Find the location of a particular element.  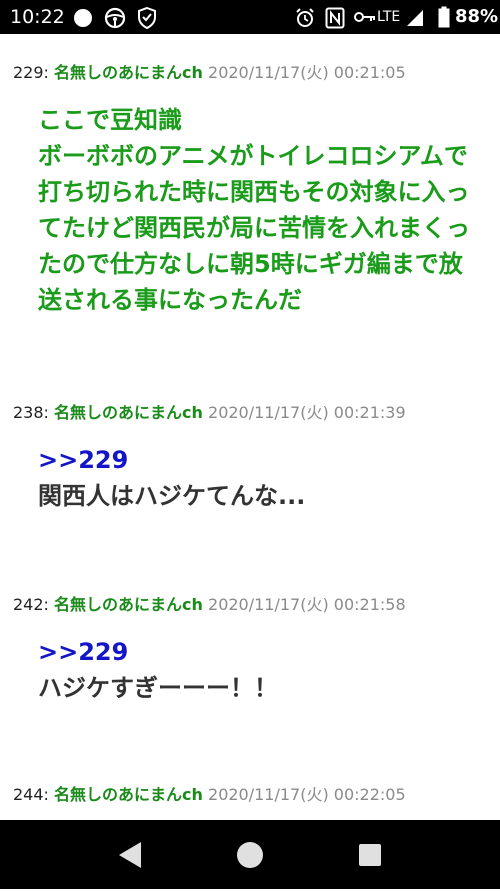

post-header: 242: 名無しのあにまんch 2020/11/17(火) 00:21:58 is located at coordinates (209, 605).